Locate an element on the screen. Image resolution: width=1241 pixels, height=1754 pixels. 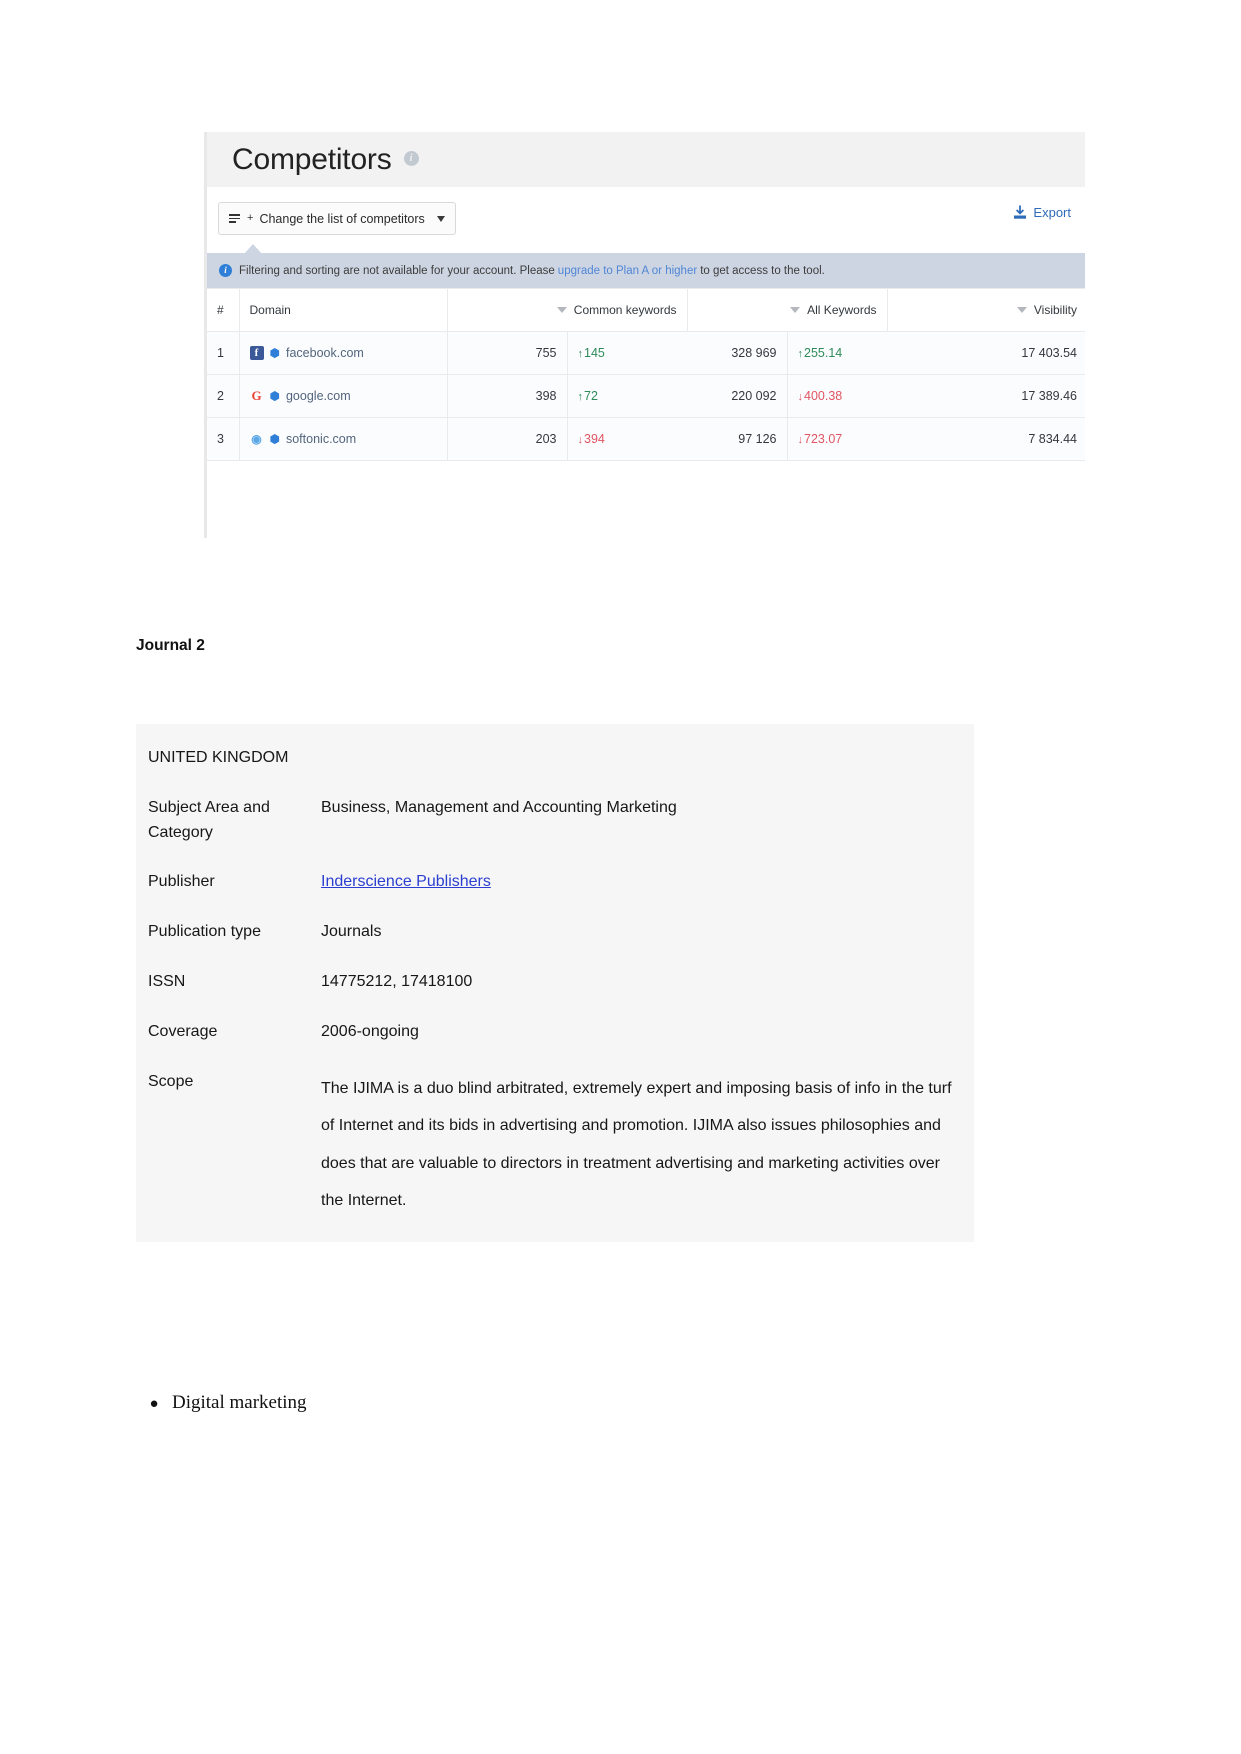
journal-label: UNITED KINGDOM is located at coordinates (218, 757).